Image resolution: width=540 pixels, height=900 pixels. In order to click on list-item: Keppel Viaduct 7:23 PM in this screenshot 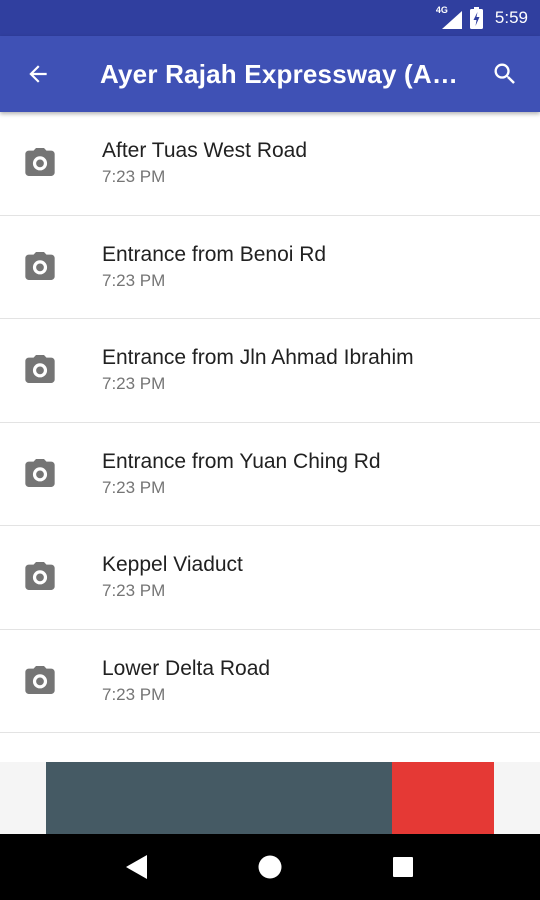, I will do `click(270, 578)`.